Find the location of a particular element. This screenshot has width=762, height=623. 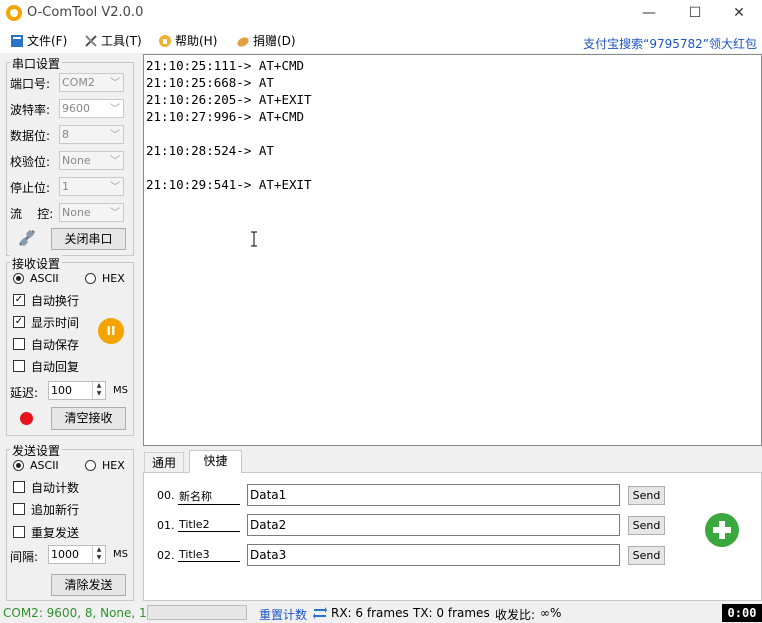

auto-count-label: 自动计数 is located at coordinates (55, 488).